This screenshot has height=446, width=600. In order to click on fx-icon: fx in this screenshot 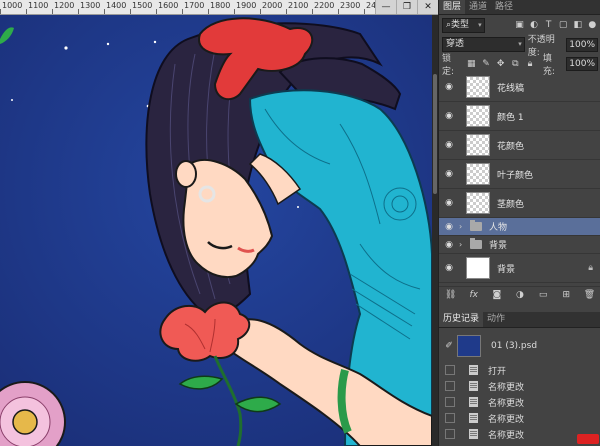, I will do `click(474, 295)`.